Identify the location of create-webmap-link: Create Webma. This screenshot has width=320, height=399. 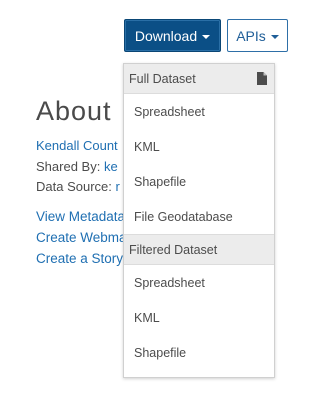
(81, 237).